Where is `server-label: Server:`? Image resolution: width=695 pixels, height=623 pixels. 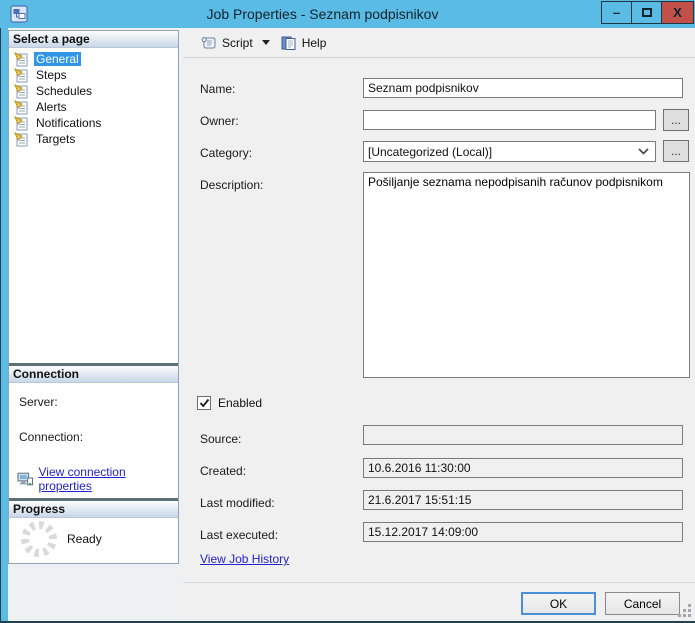
server-label: Server: is located at coordinates (38, 402).